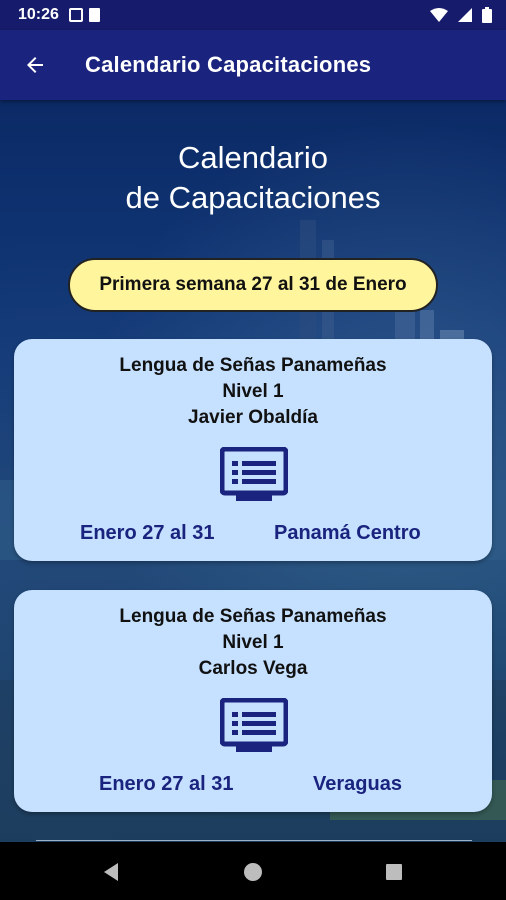  What do you see at coordinates (253, 157) in the screenshot?
I see `heading-line-1: Calendario` at bounding box center [253, 157].